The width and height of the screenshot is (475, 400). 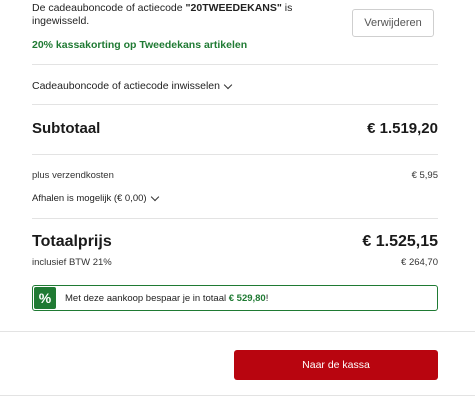 What do you see at coordinates (126, 86) in the screenshot?
I see `redeem-code-label: Cadeauboncode of actiecode inwisselen` at bounding box center [126, 86].